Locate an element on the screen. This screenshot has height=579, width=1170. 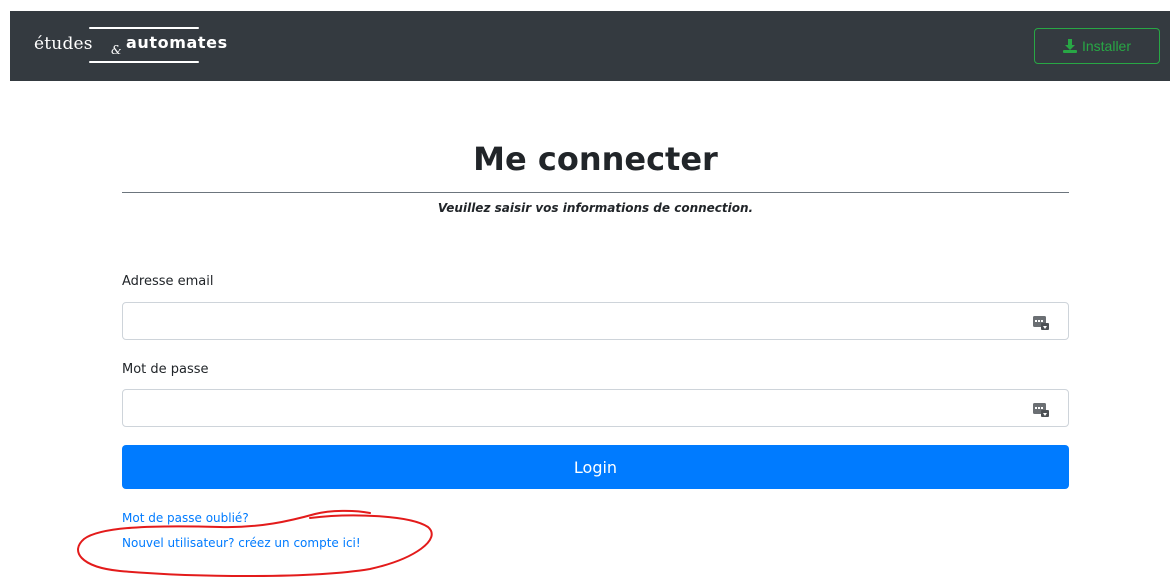
install-button-label: Installer is located at coordinates (1106, 46).